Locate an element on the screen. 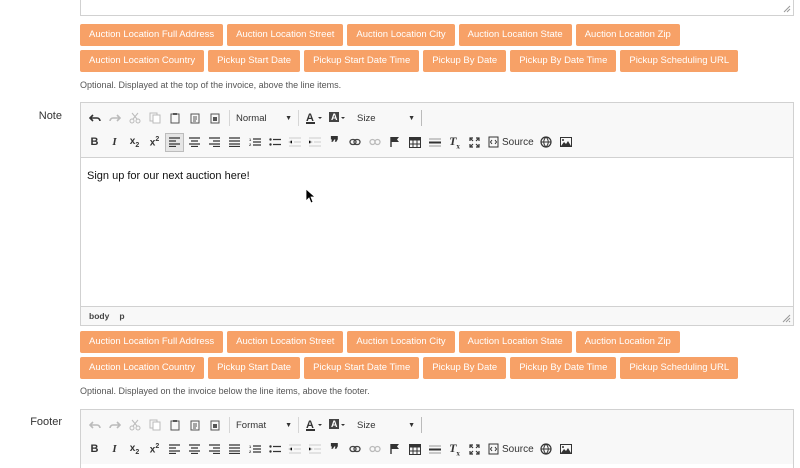  note-paragraph: Sign up for our next auction here! is located at coordinates (168, 176).